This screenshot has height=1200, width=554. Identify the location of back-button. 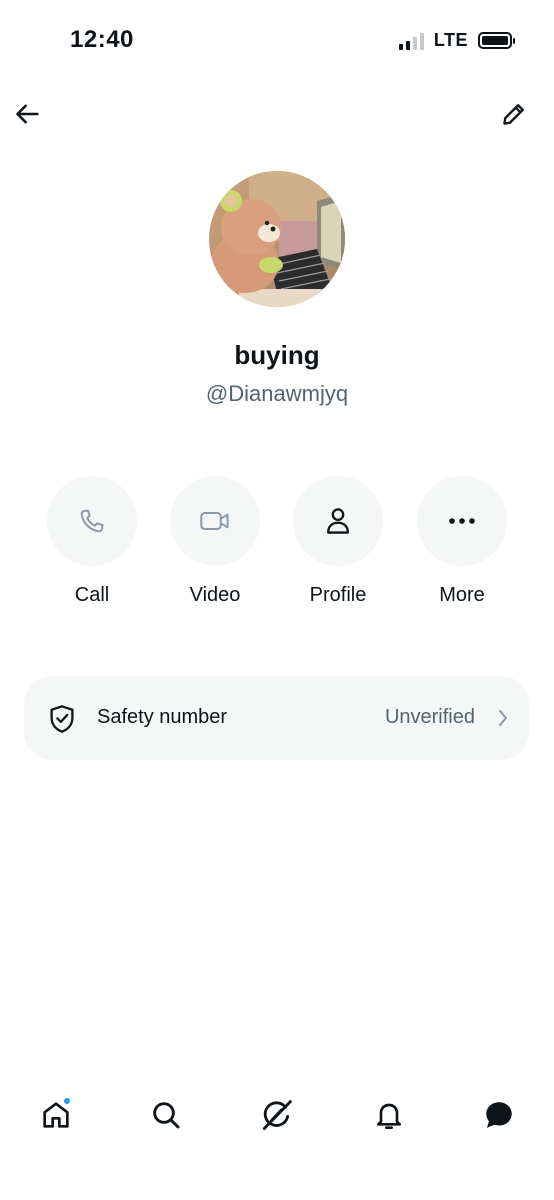
(28, 114).